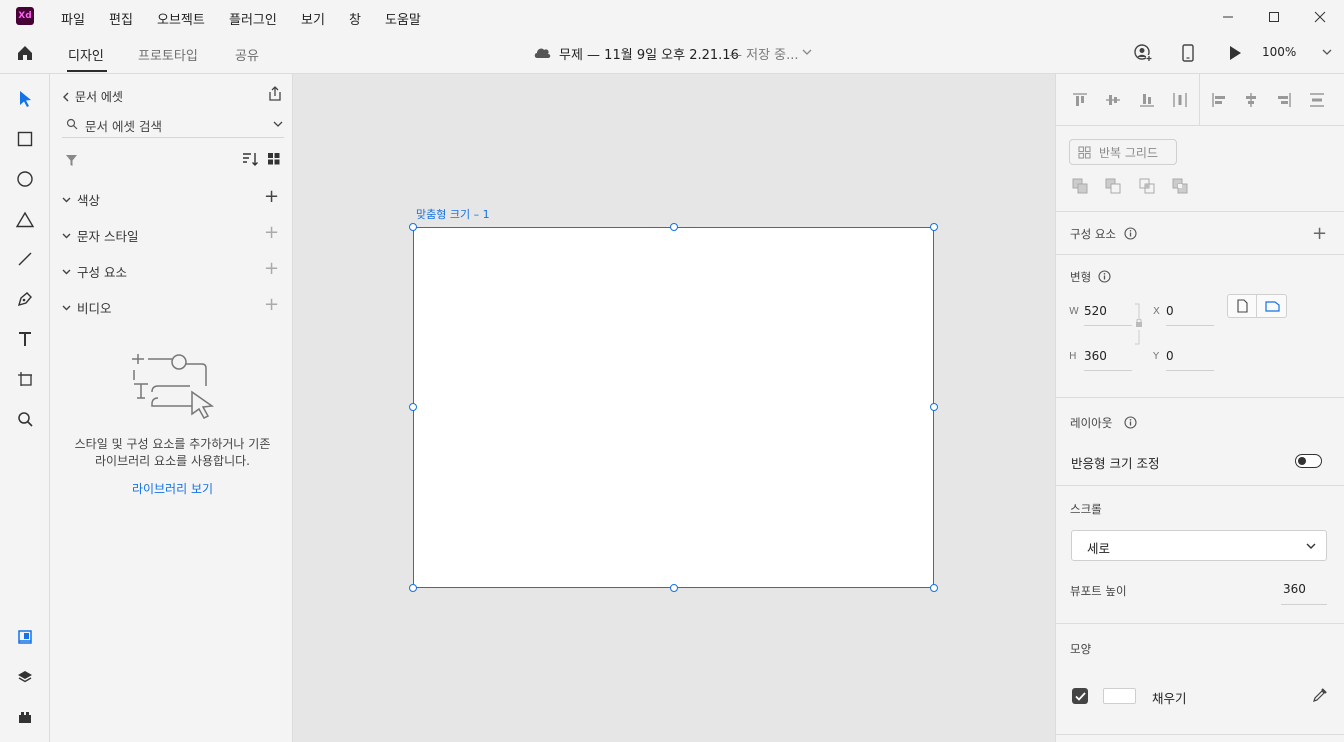 The image size is (1344, 742). I want to click on add-character-style-button: +, so click(271, 233).